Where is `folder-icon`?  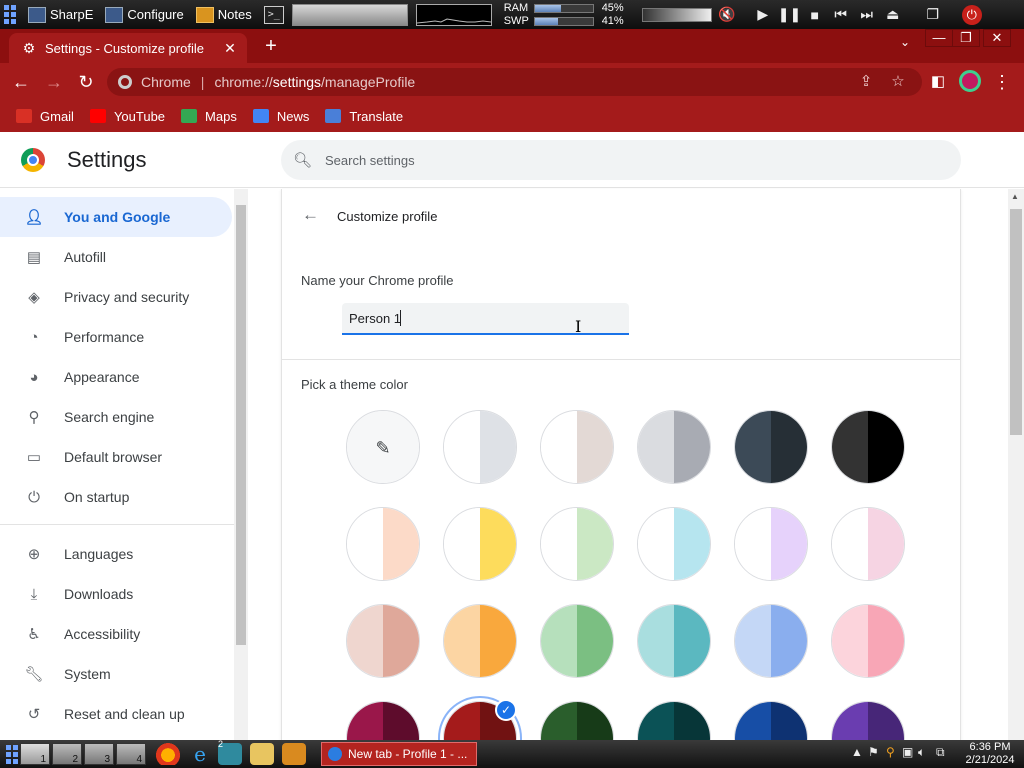
folder-icon is located at coordinates (262, 754).